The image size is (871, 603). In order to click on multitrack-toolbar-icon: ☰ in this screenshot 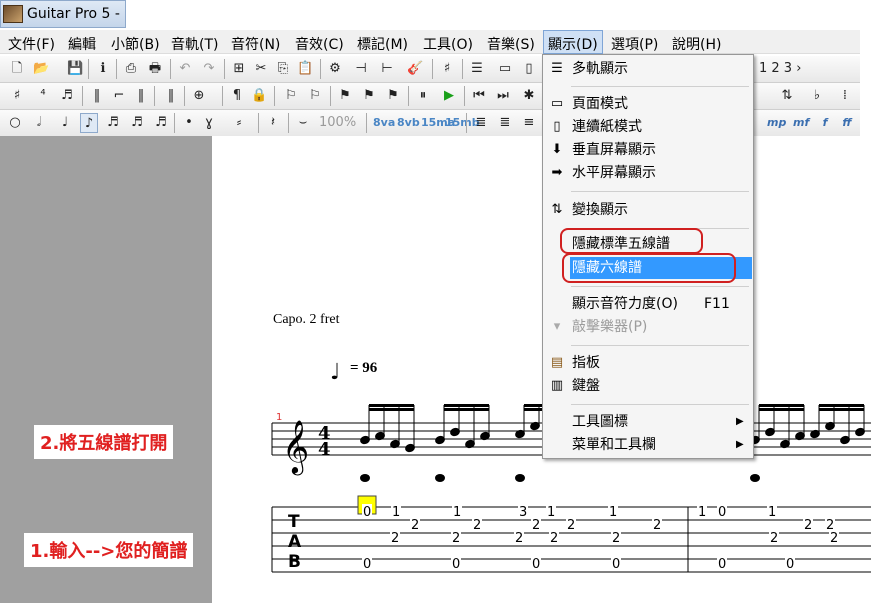, I will do `click(477, 69)`.